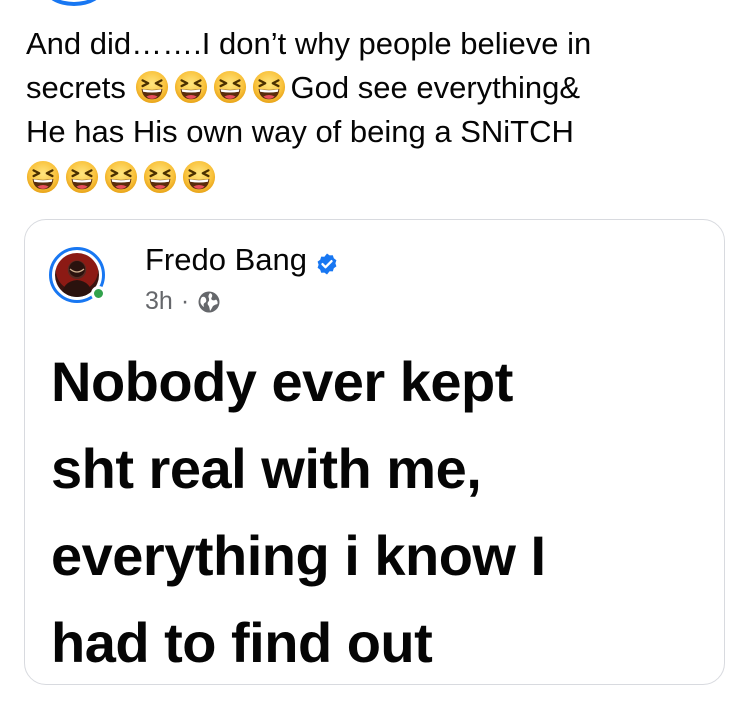  I want to click on post-text-line: He has His own way of being a SNiTCH, so click(300, 131).